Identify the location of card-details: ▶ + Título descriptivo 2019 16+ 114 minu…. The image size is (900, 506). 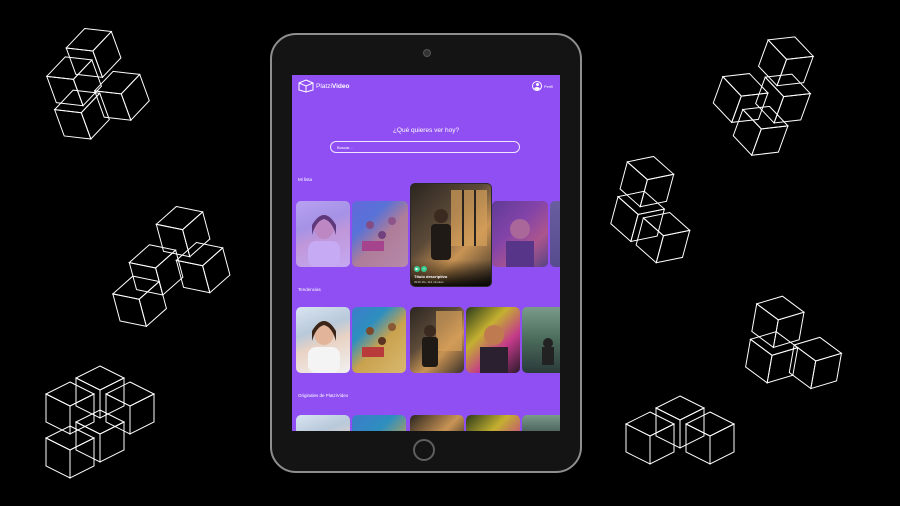
(451, 273).